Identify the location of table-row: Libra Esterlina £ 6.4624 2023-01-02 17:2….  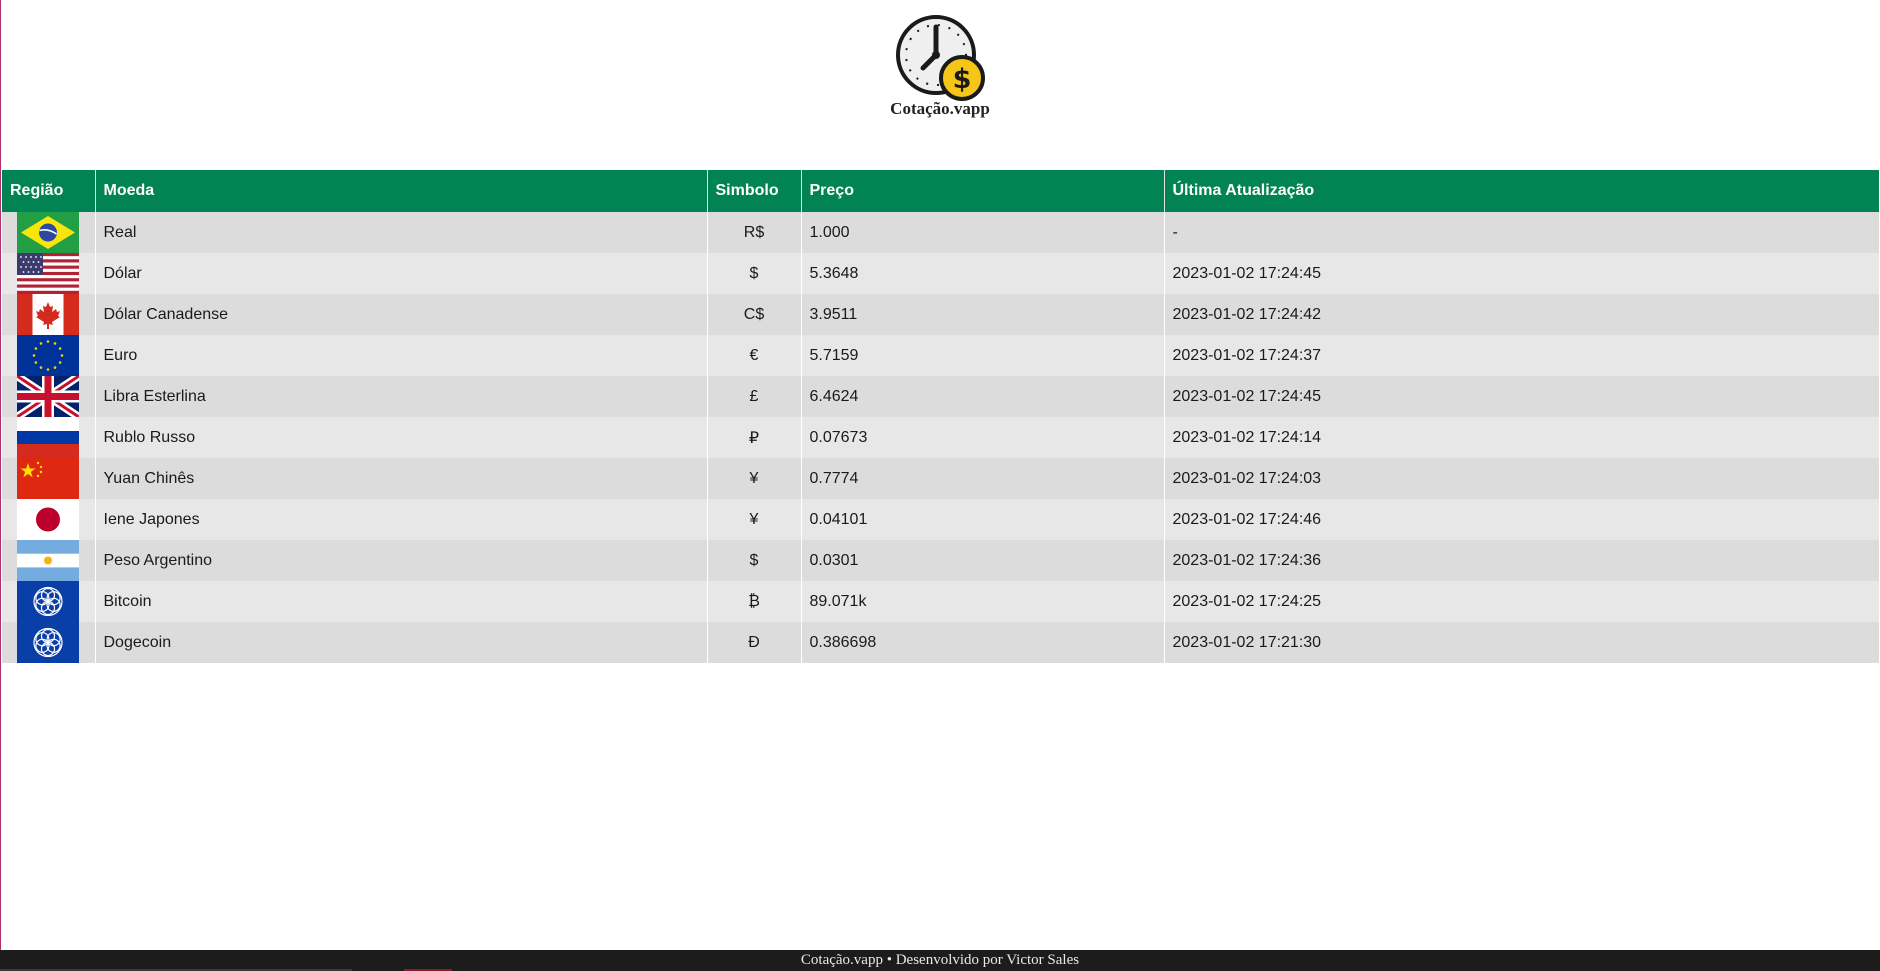
(940, 396).